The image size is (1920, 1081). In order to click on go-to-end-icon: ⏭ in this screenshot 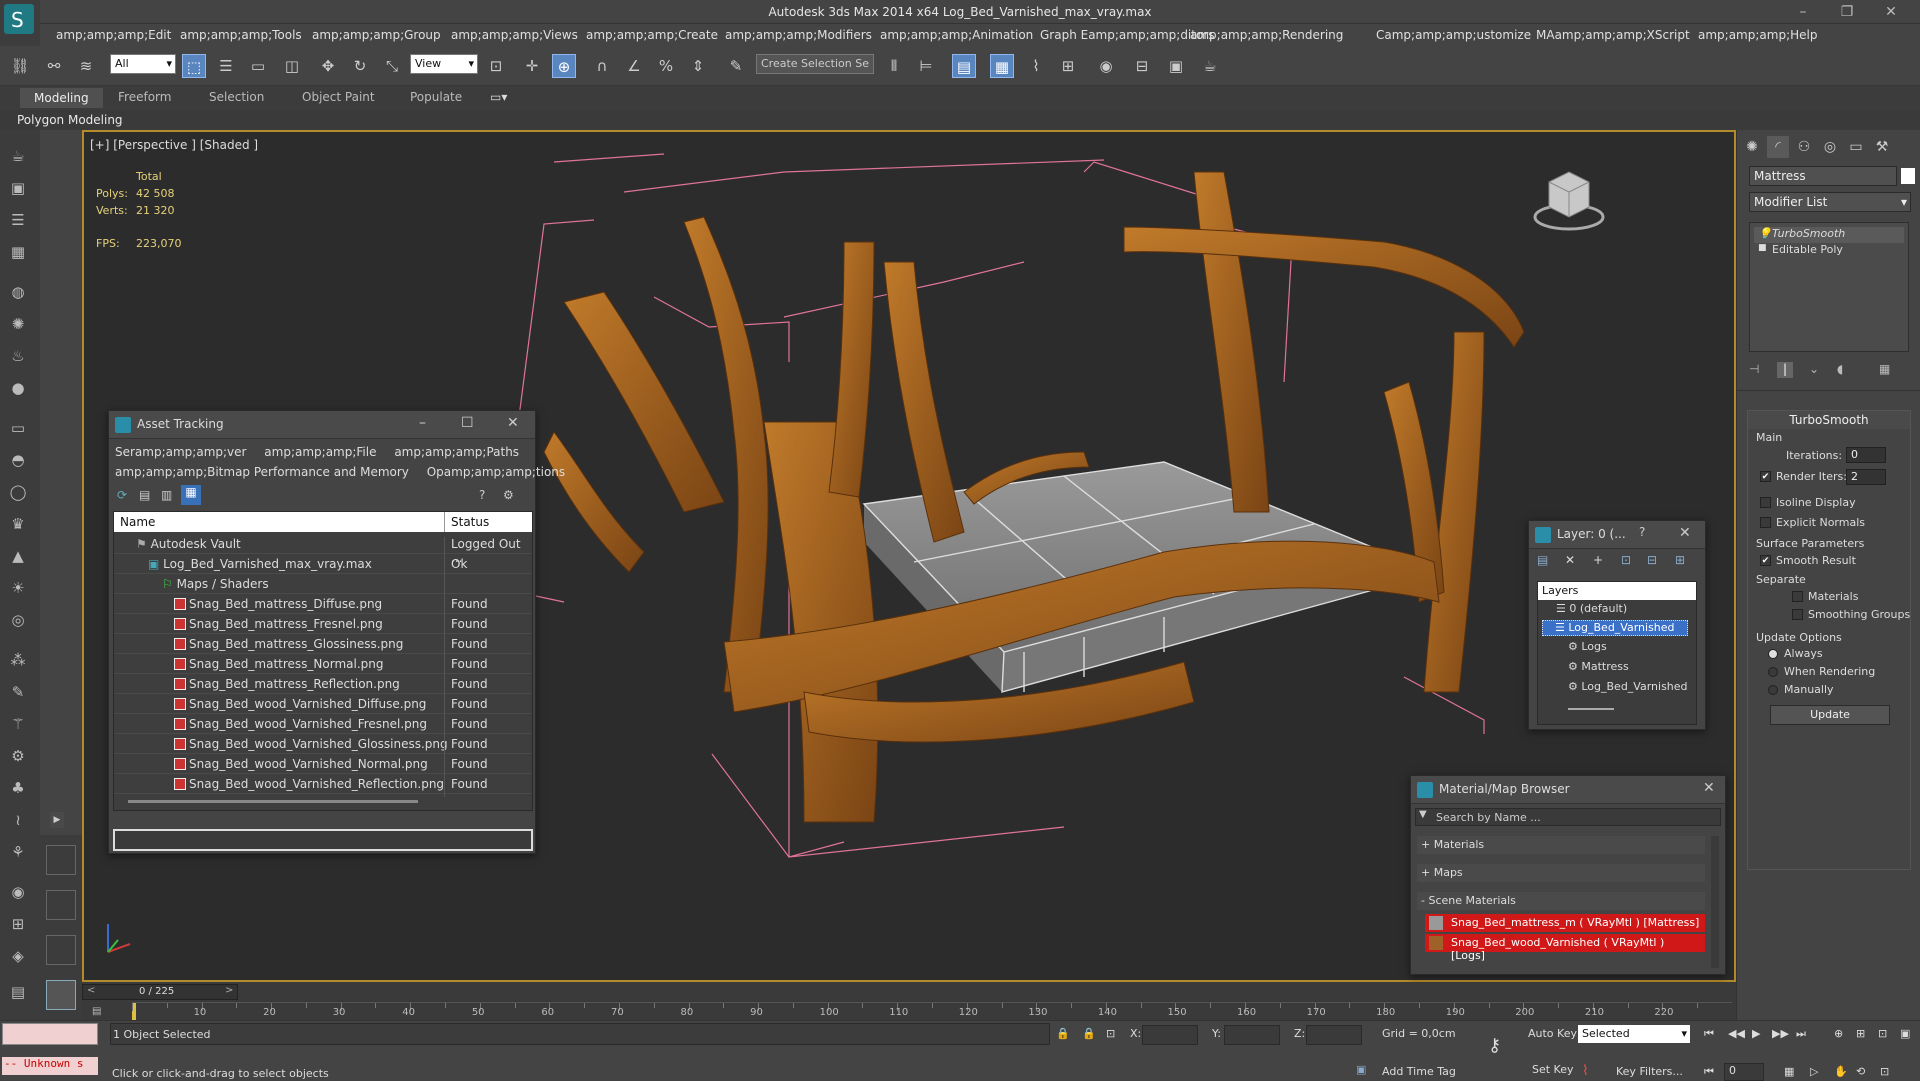, I will do `click(1801, 1034)`.